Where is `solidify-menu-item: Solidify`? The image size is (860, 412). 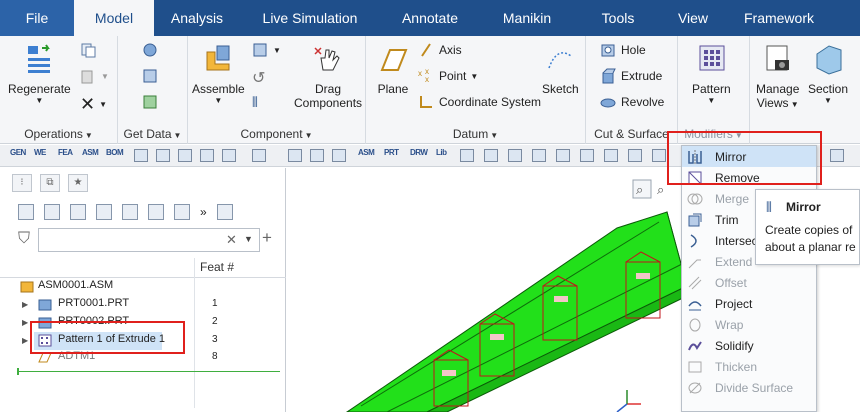 solidify-menu-item: Solidify is located at coordinates (749, 345).